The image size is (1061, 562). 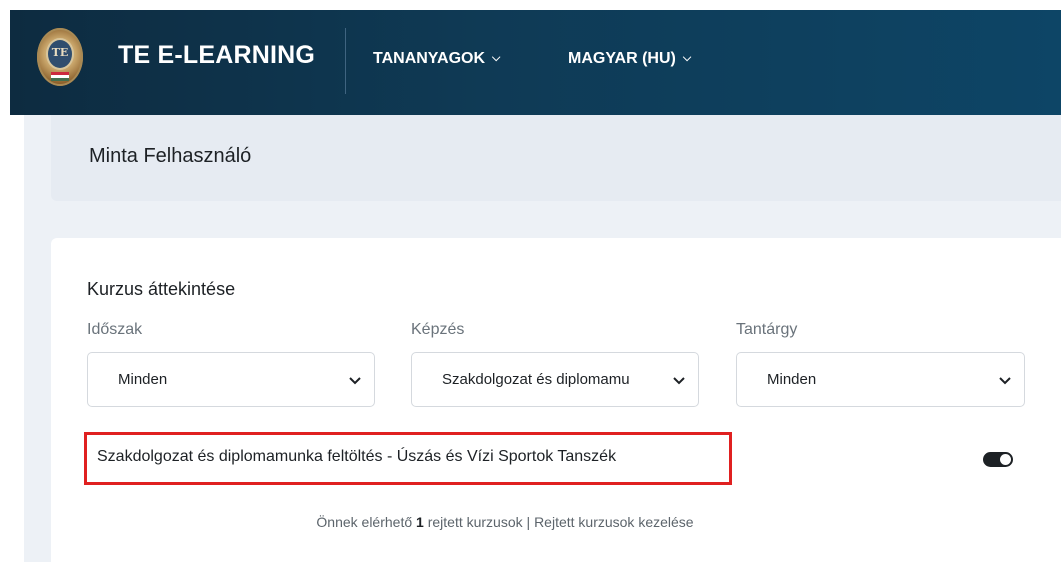 I want to click on manage-hidden-courses-link: Rejtett kurzusok kezelése, so click(x=614, y=522).